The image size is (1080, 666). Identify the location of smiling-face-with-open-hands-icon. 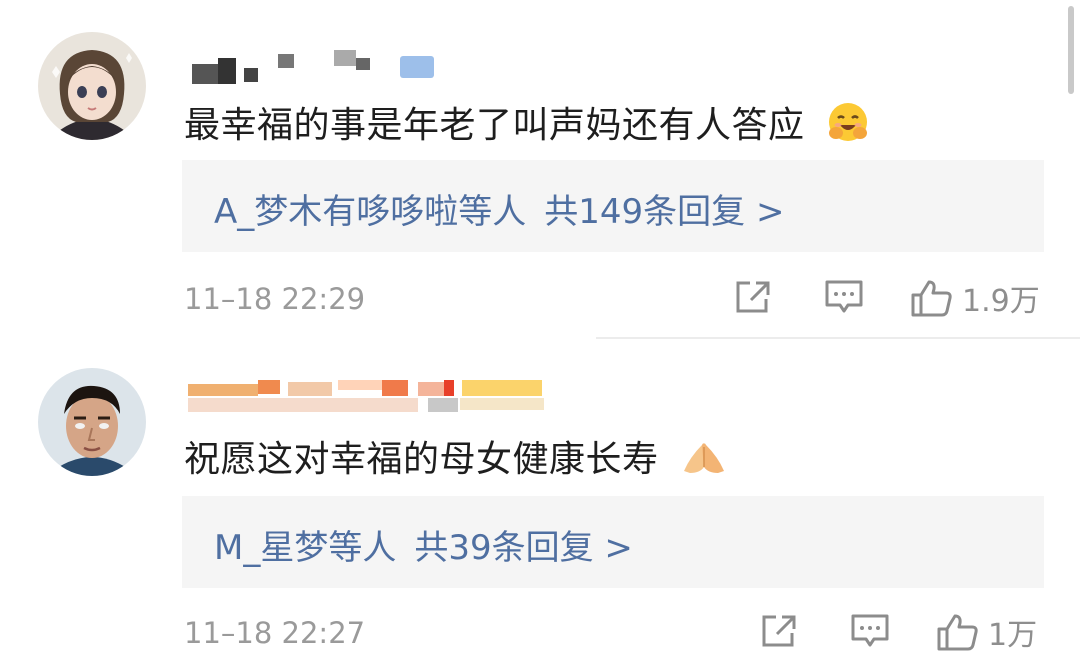
(848, 127).